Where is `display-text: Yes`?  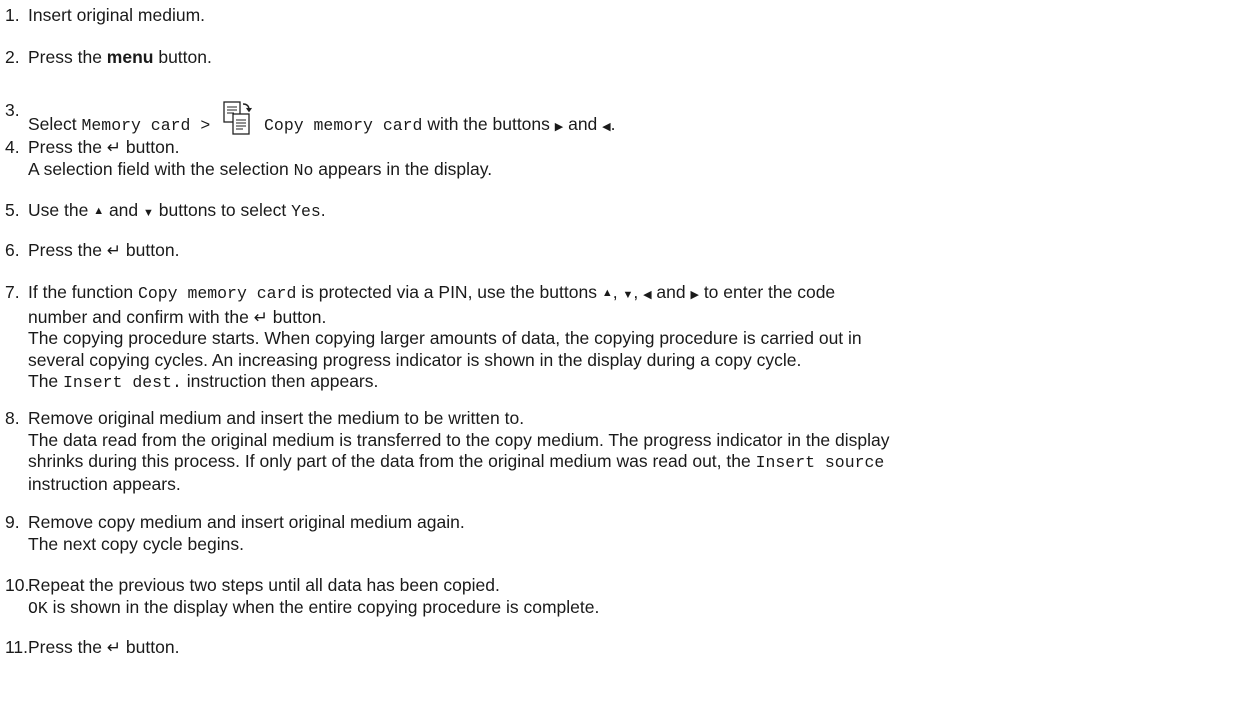 display-text: Yes is located at coordinates (306, 211).